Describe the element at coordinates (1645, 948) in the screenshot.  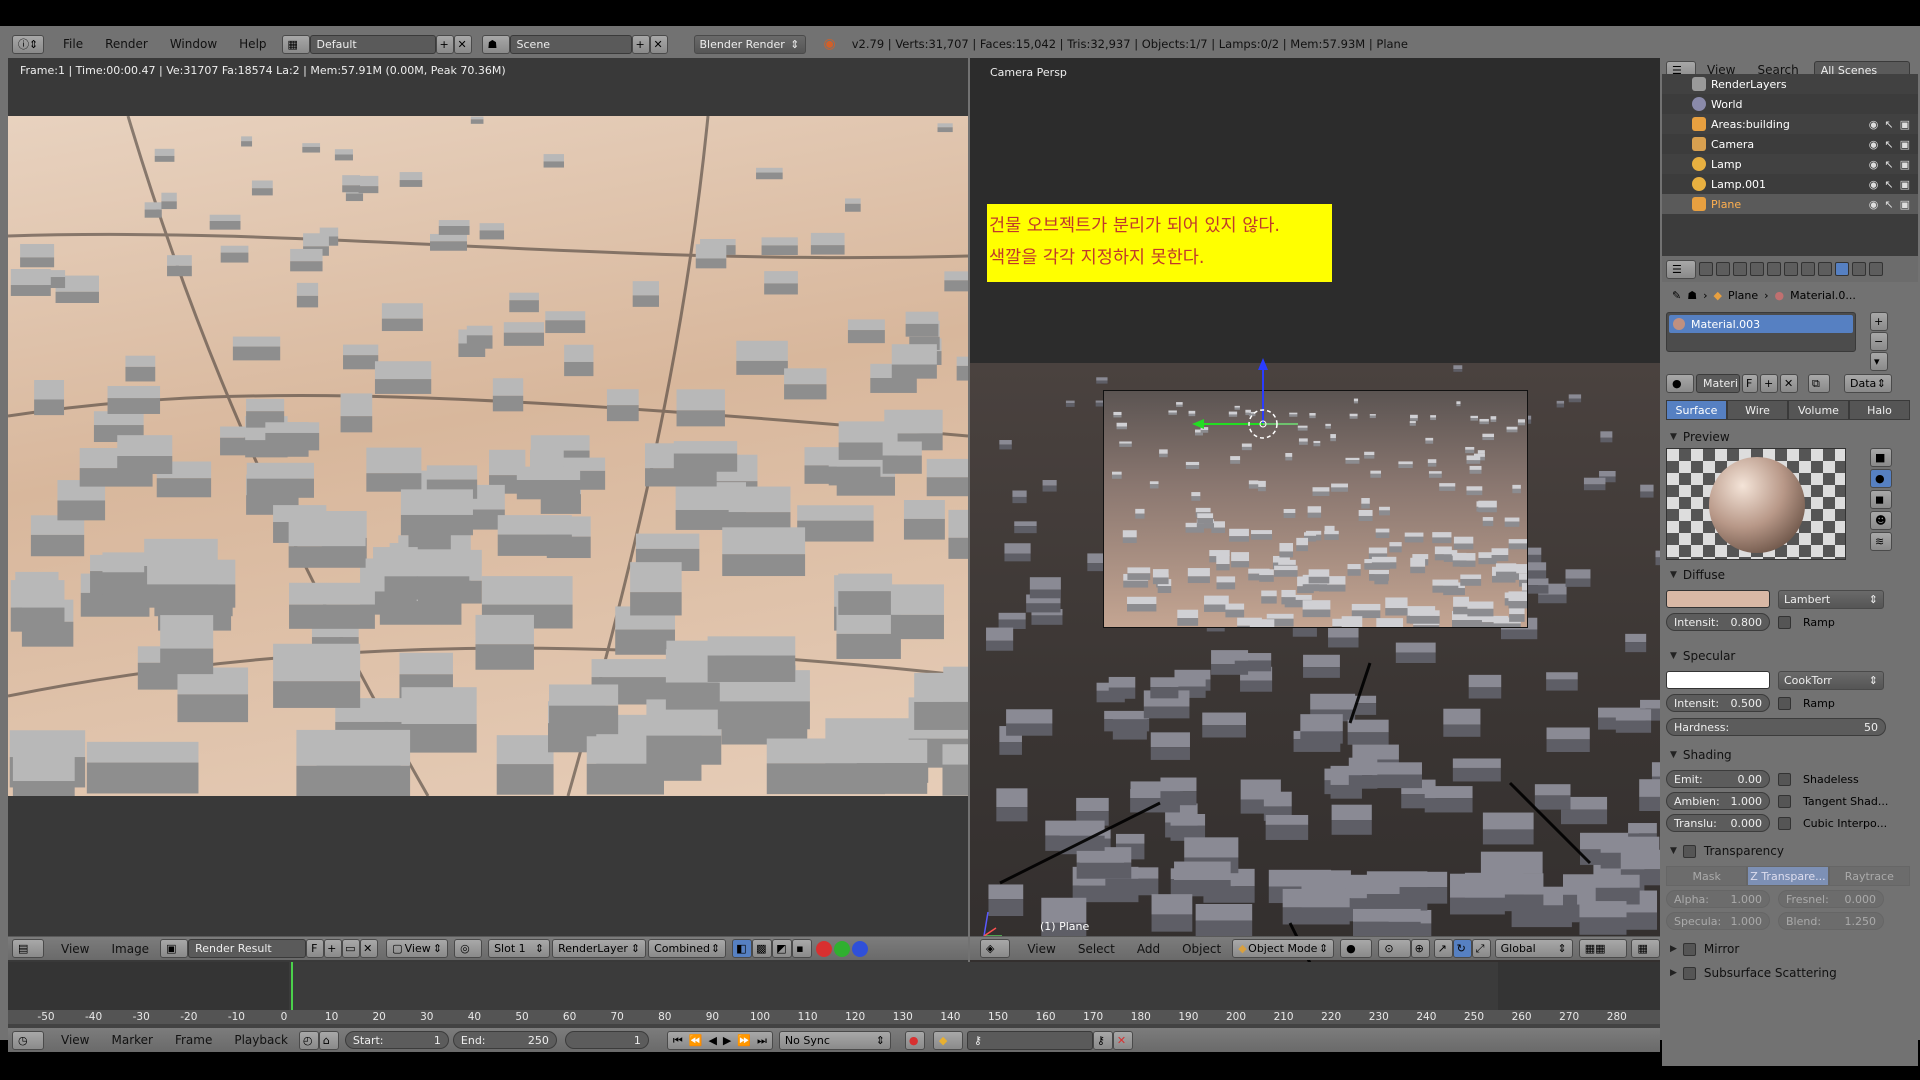
I see `layers-grid-2: ▦` at that location.